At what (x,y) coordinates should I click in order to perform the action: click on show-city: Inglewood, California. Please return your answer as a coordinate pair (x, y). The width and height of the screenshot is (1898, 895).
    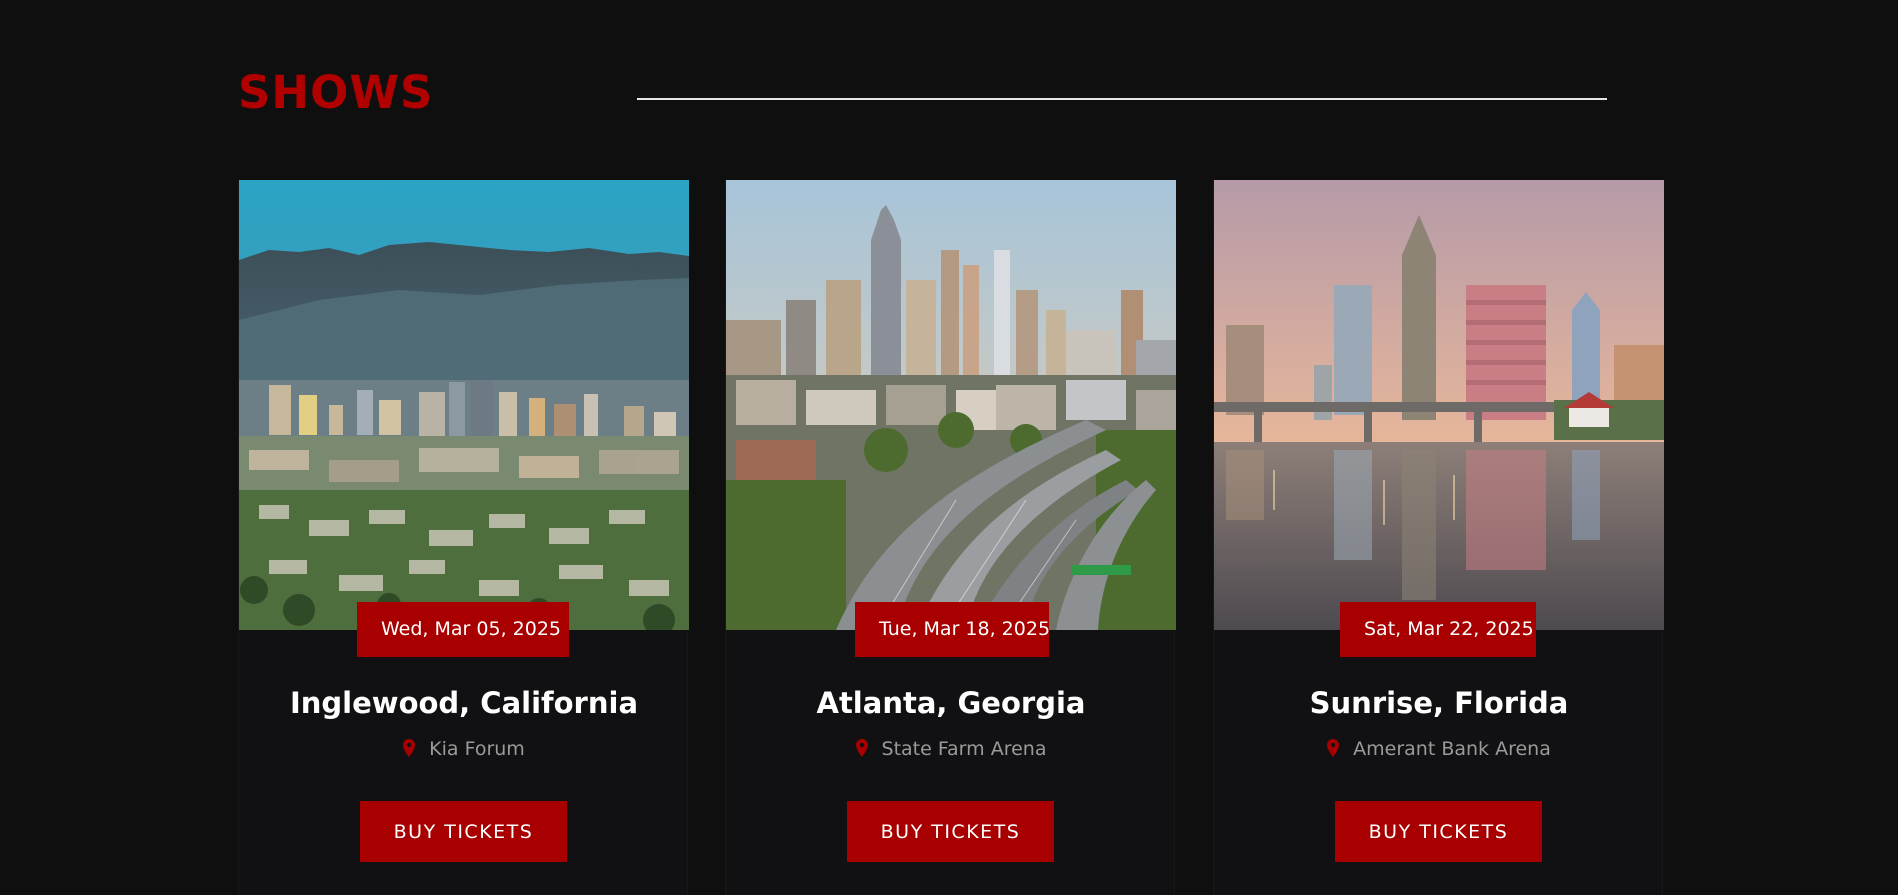
    Looking at the image, I should click on (464, 703).